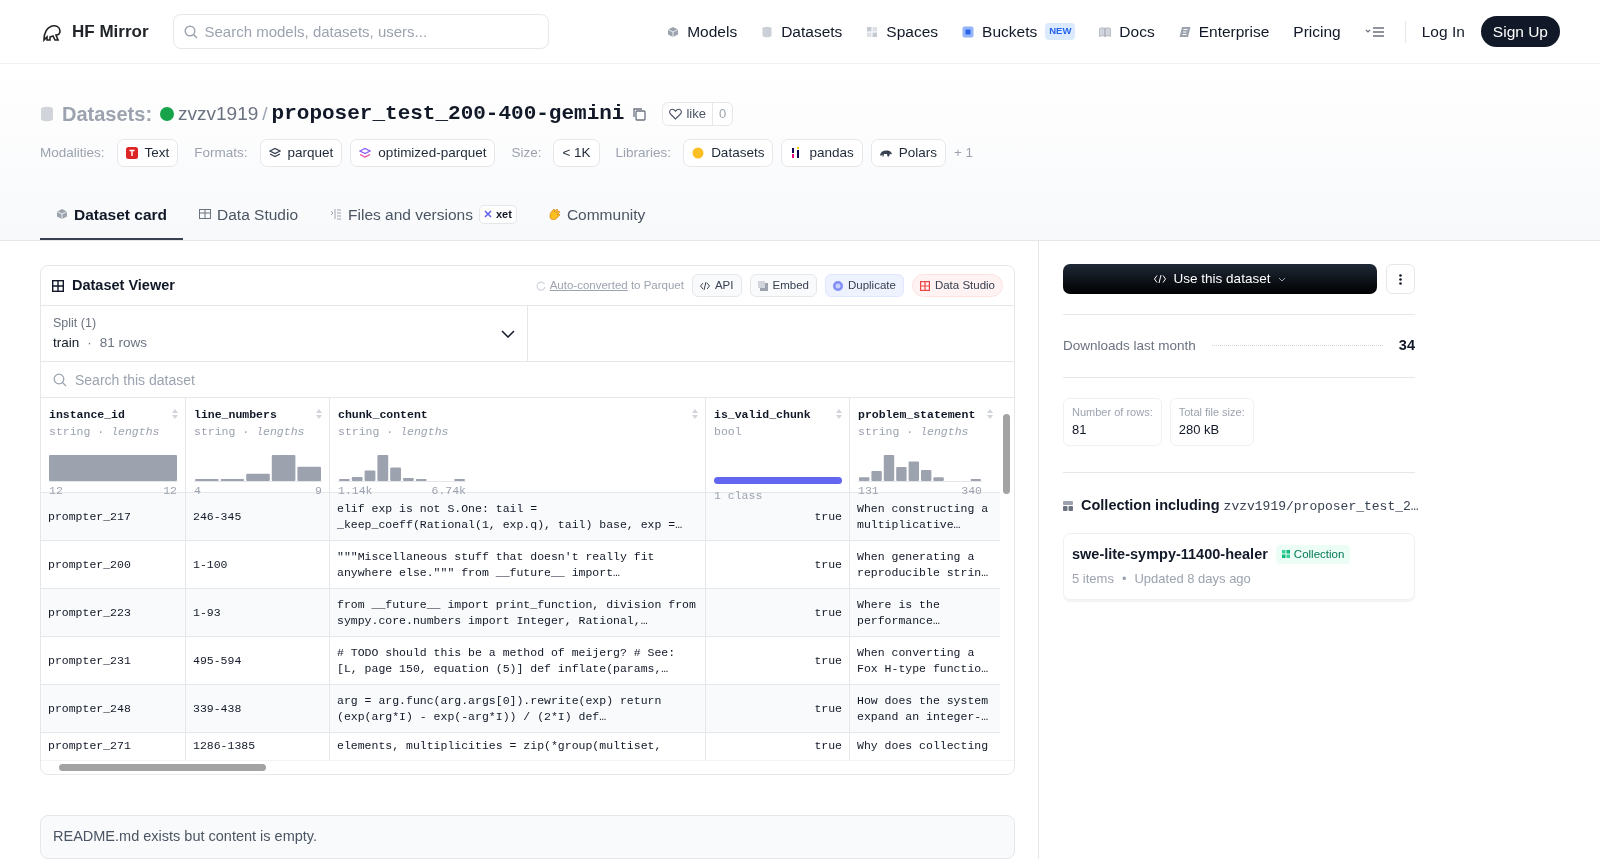 Image resolution: width=1600 pixels, height=861 pixels. I want to click on owner-link: zvzv1919, so click(218, 113).